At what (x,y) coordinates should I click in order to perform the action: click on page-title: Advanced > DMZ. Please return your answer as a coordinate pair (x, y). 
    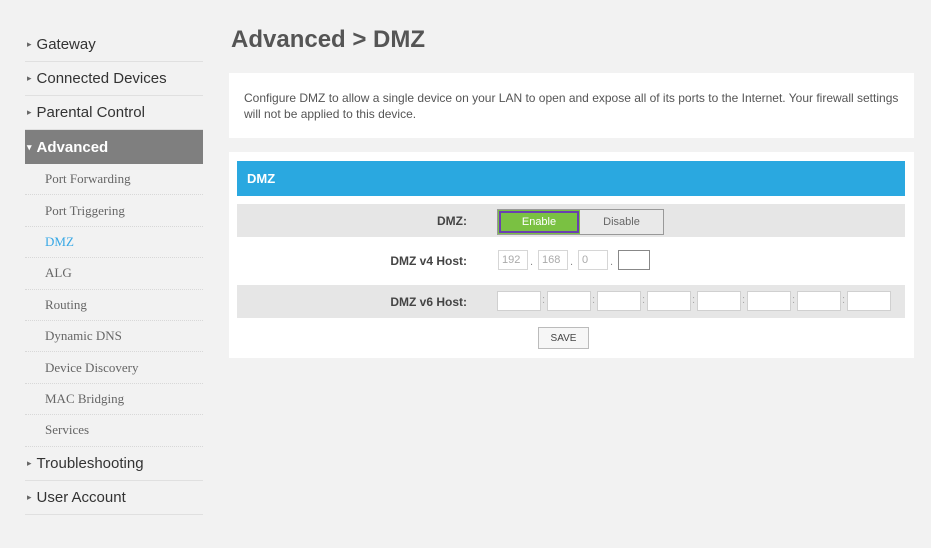
    Looking at the image, I should click on (328, 39).